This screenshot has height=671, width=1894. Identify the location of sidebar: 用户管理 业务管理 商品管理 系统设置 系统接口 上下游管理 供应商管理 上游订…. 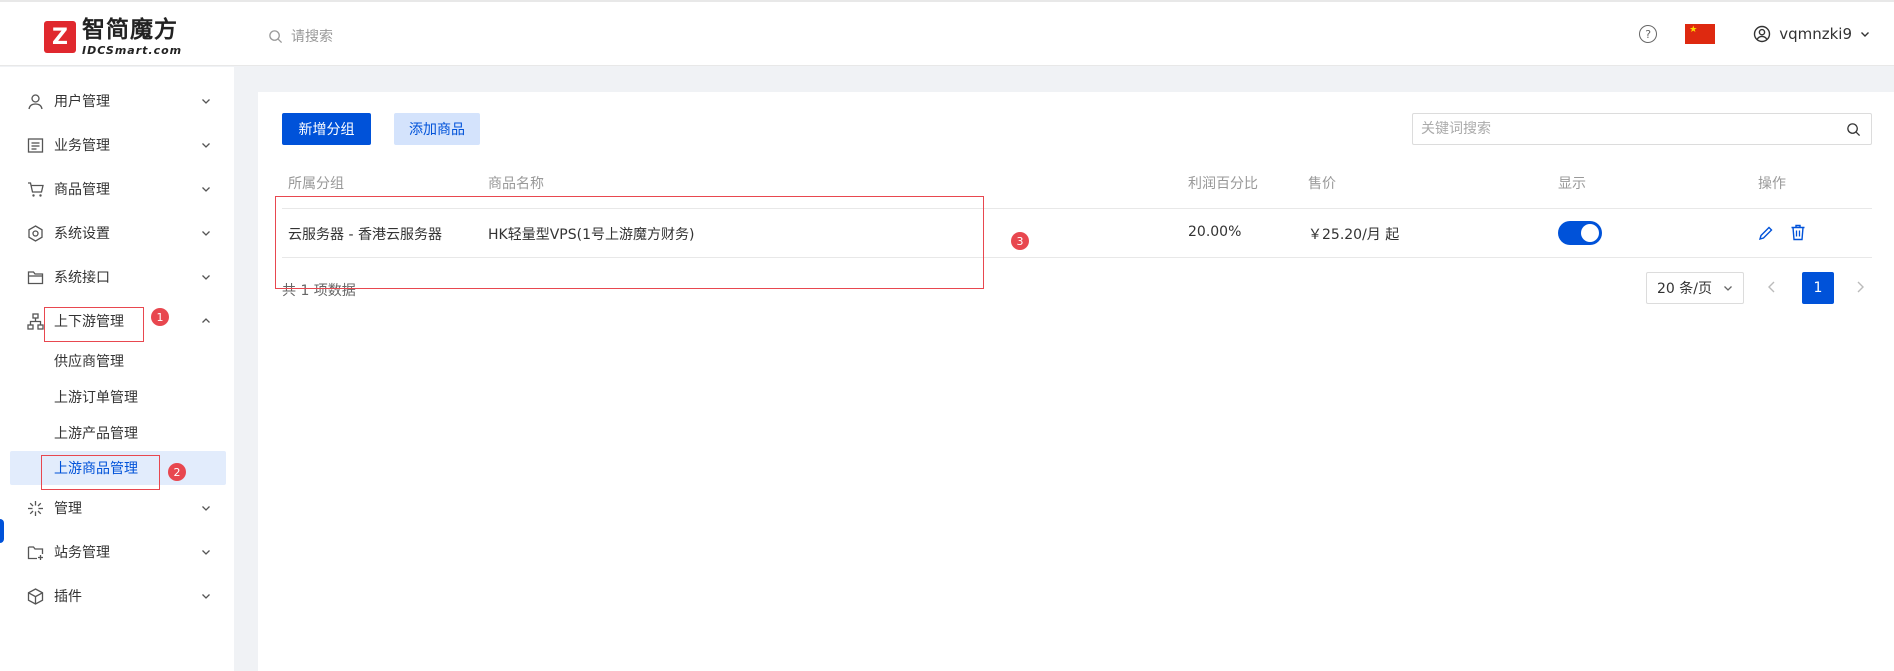
(117, 369).